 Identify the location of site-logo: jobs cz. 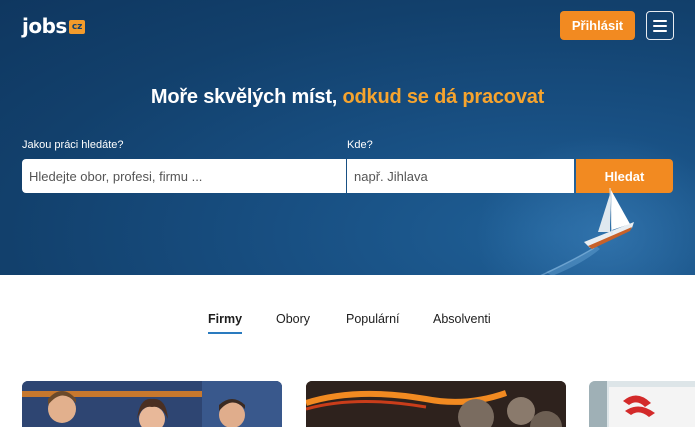
(54, 26).